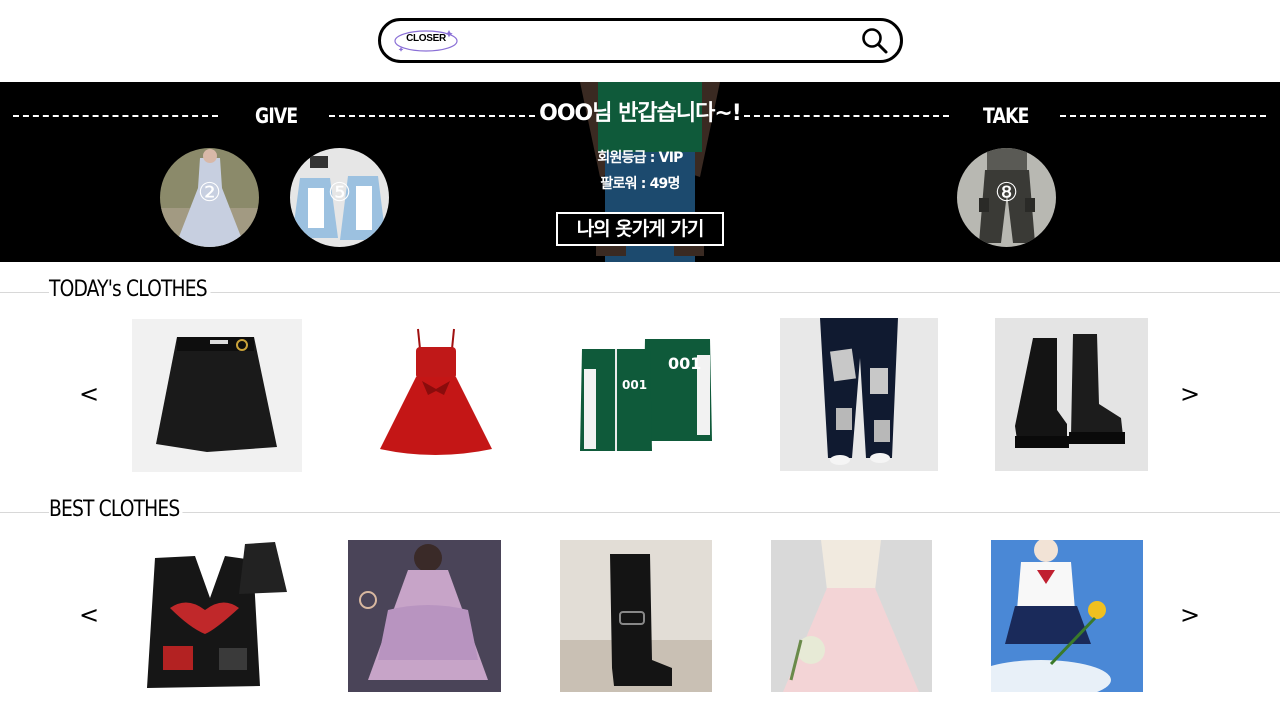 Image resolution: width=1280 pixels, height=720 pixels. I want to click on product-leather-vest, so click(212, 614).